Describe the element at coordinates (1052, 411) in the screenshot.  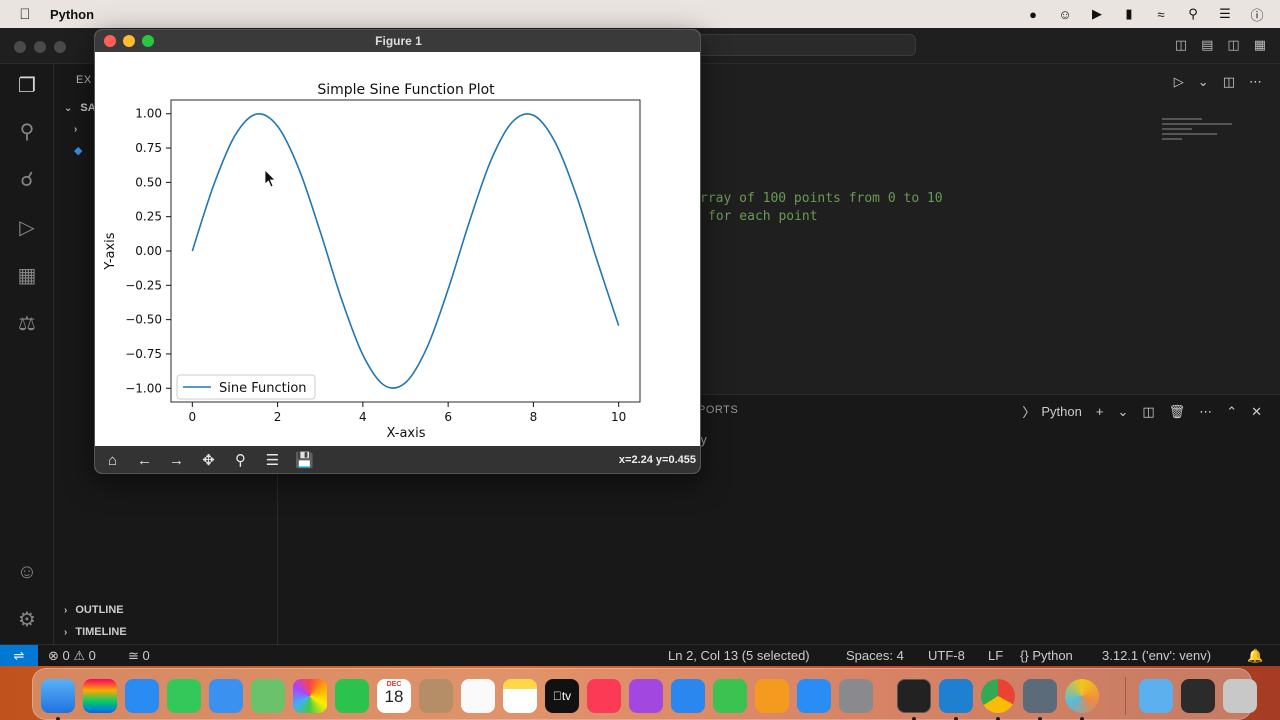
I see `terminal-selector: 〉 Python` at that location.